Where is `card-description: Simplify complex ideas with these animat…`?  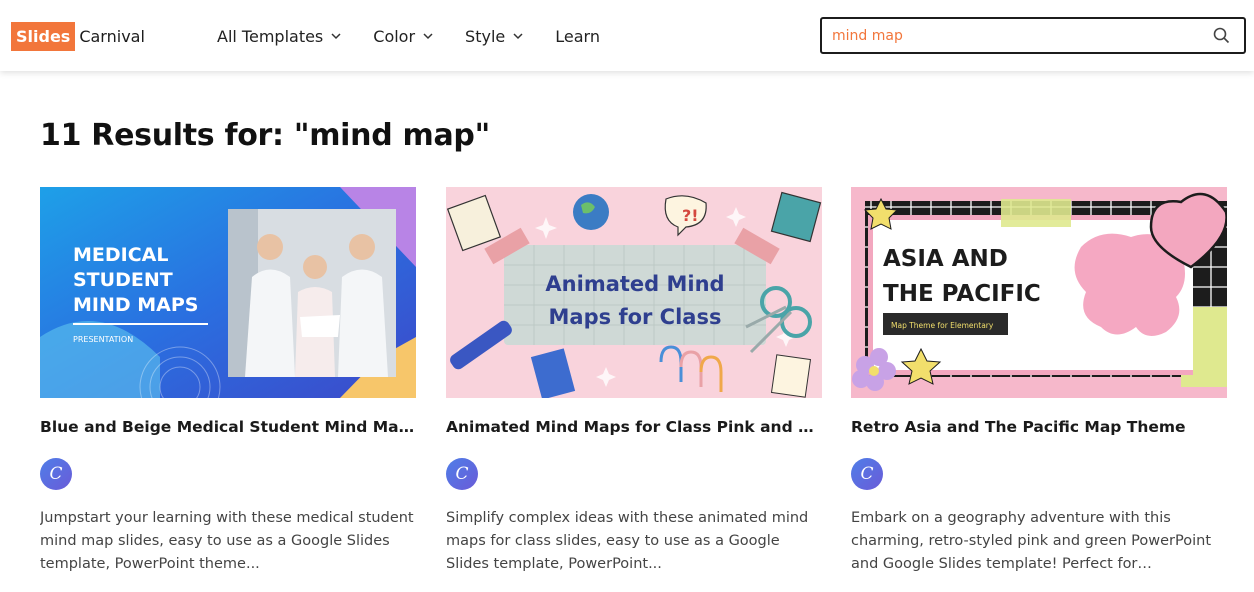 card-description: Simplify complex ideas with these animat… is located at coordinates (627, 541).